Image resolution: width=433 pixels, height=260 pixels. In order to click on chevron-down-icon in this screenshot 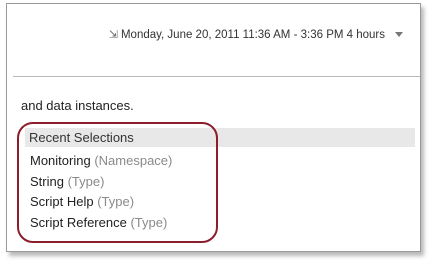, I will do `click(399, 34)`.